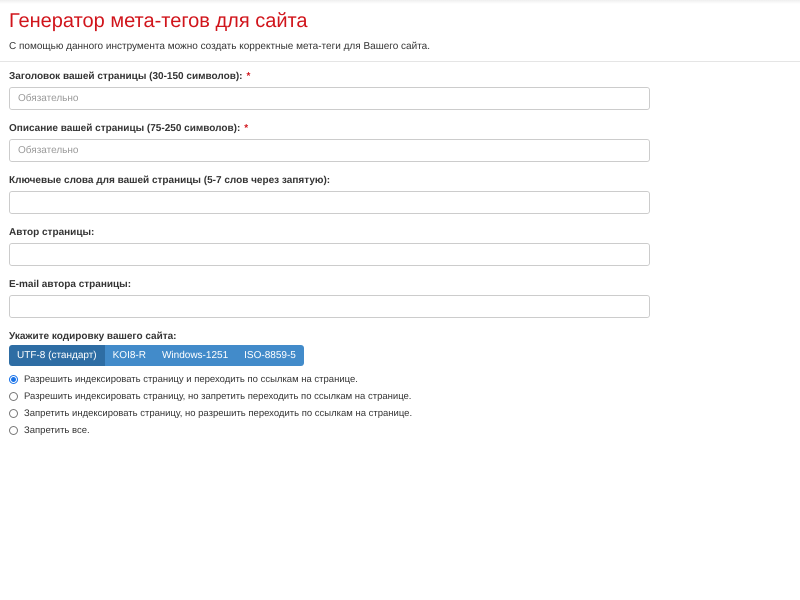  Describe the element at coordinates (218, 396) in the screenshot. I see `radio-label: Разрешить индексировать страницу, но запретить переходить по ссылкам на странице.` at that location.